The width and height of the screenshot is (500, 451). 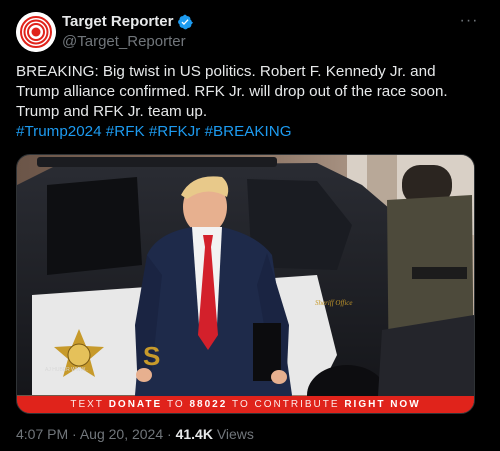 What do you see at coordinates (186, 21) in the screenshot?
I see `verified-badge-icon` at bounding box center [186, 21].